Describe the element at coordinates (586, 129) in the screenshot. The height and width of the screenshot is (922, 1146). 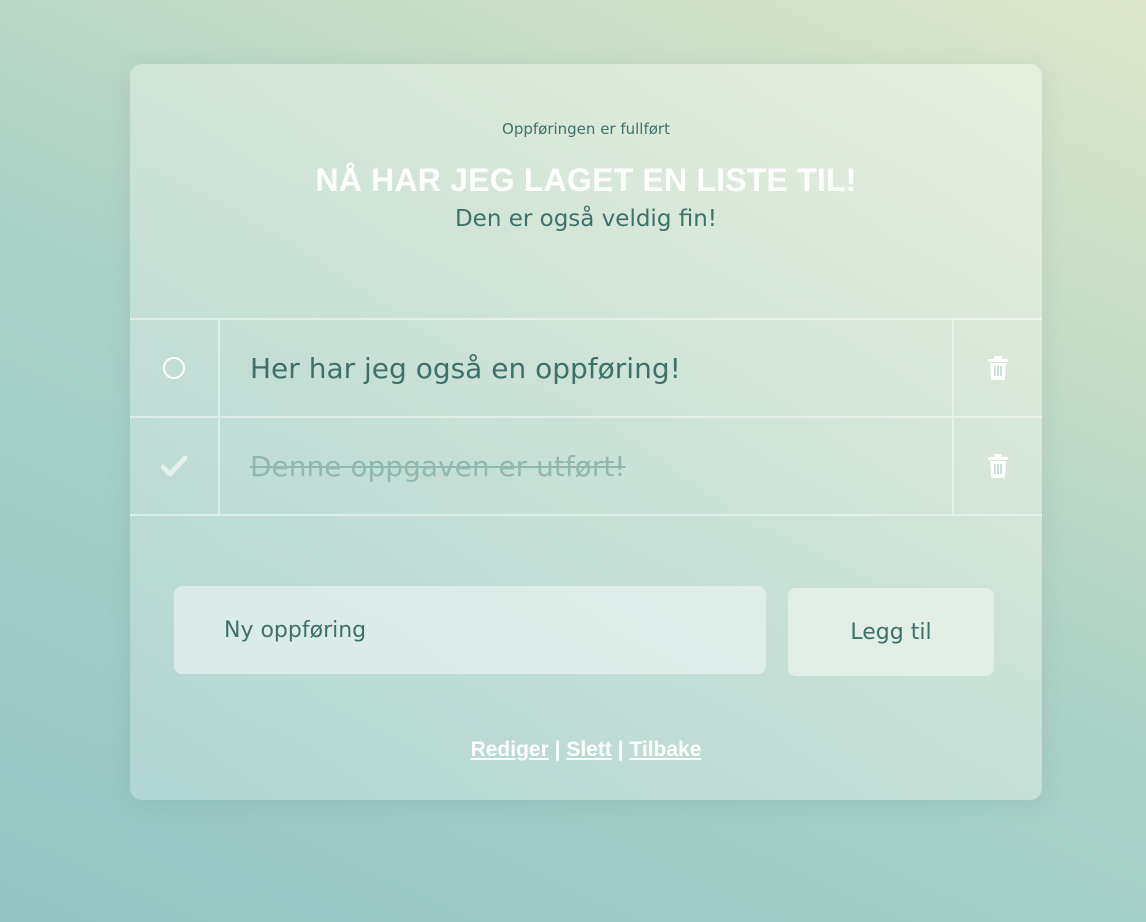
I see `status-message: Oppføringen er fullført` at that location.